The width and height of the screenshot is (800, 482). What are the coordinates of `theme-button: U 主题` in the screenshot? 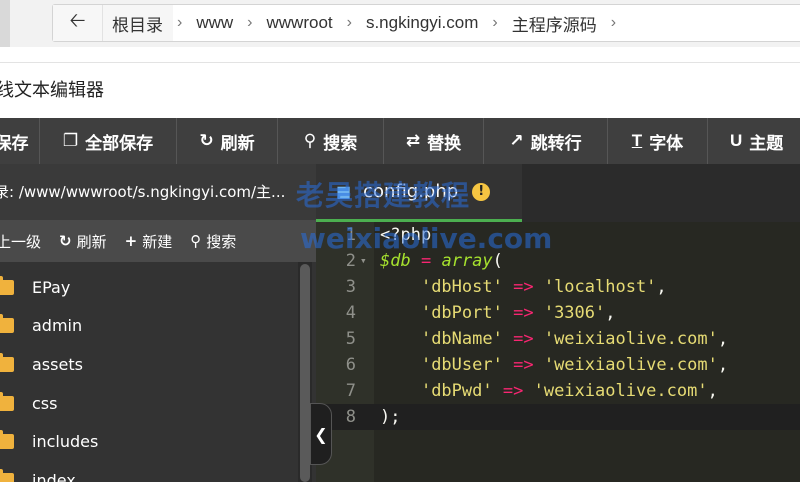 It's located at (754, 141).